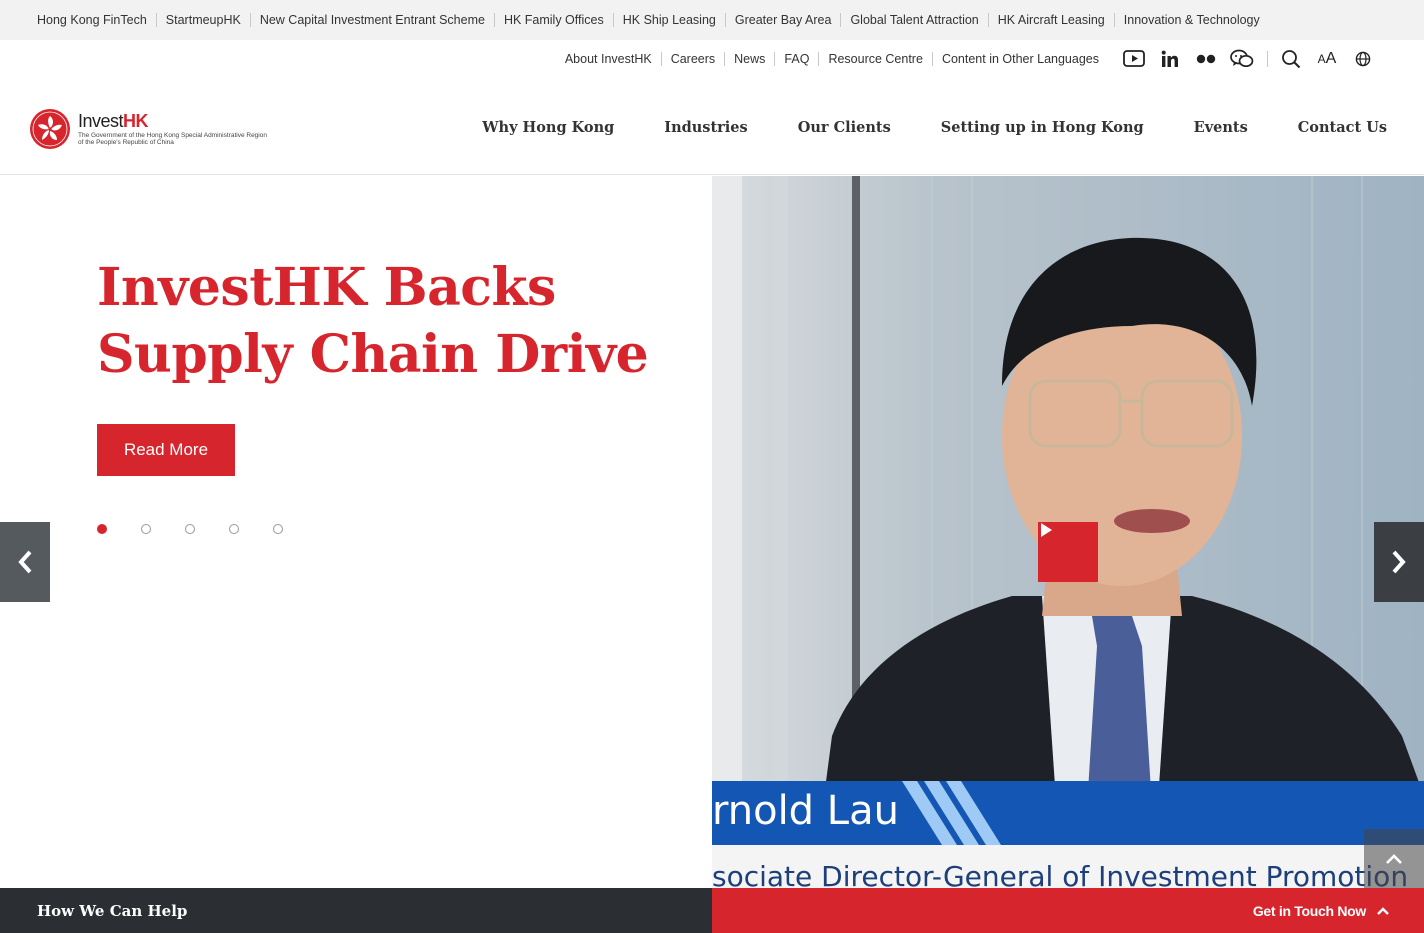  I want to click on slider-next-button, so click(1399, 562).